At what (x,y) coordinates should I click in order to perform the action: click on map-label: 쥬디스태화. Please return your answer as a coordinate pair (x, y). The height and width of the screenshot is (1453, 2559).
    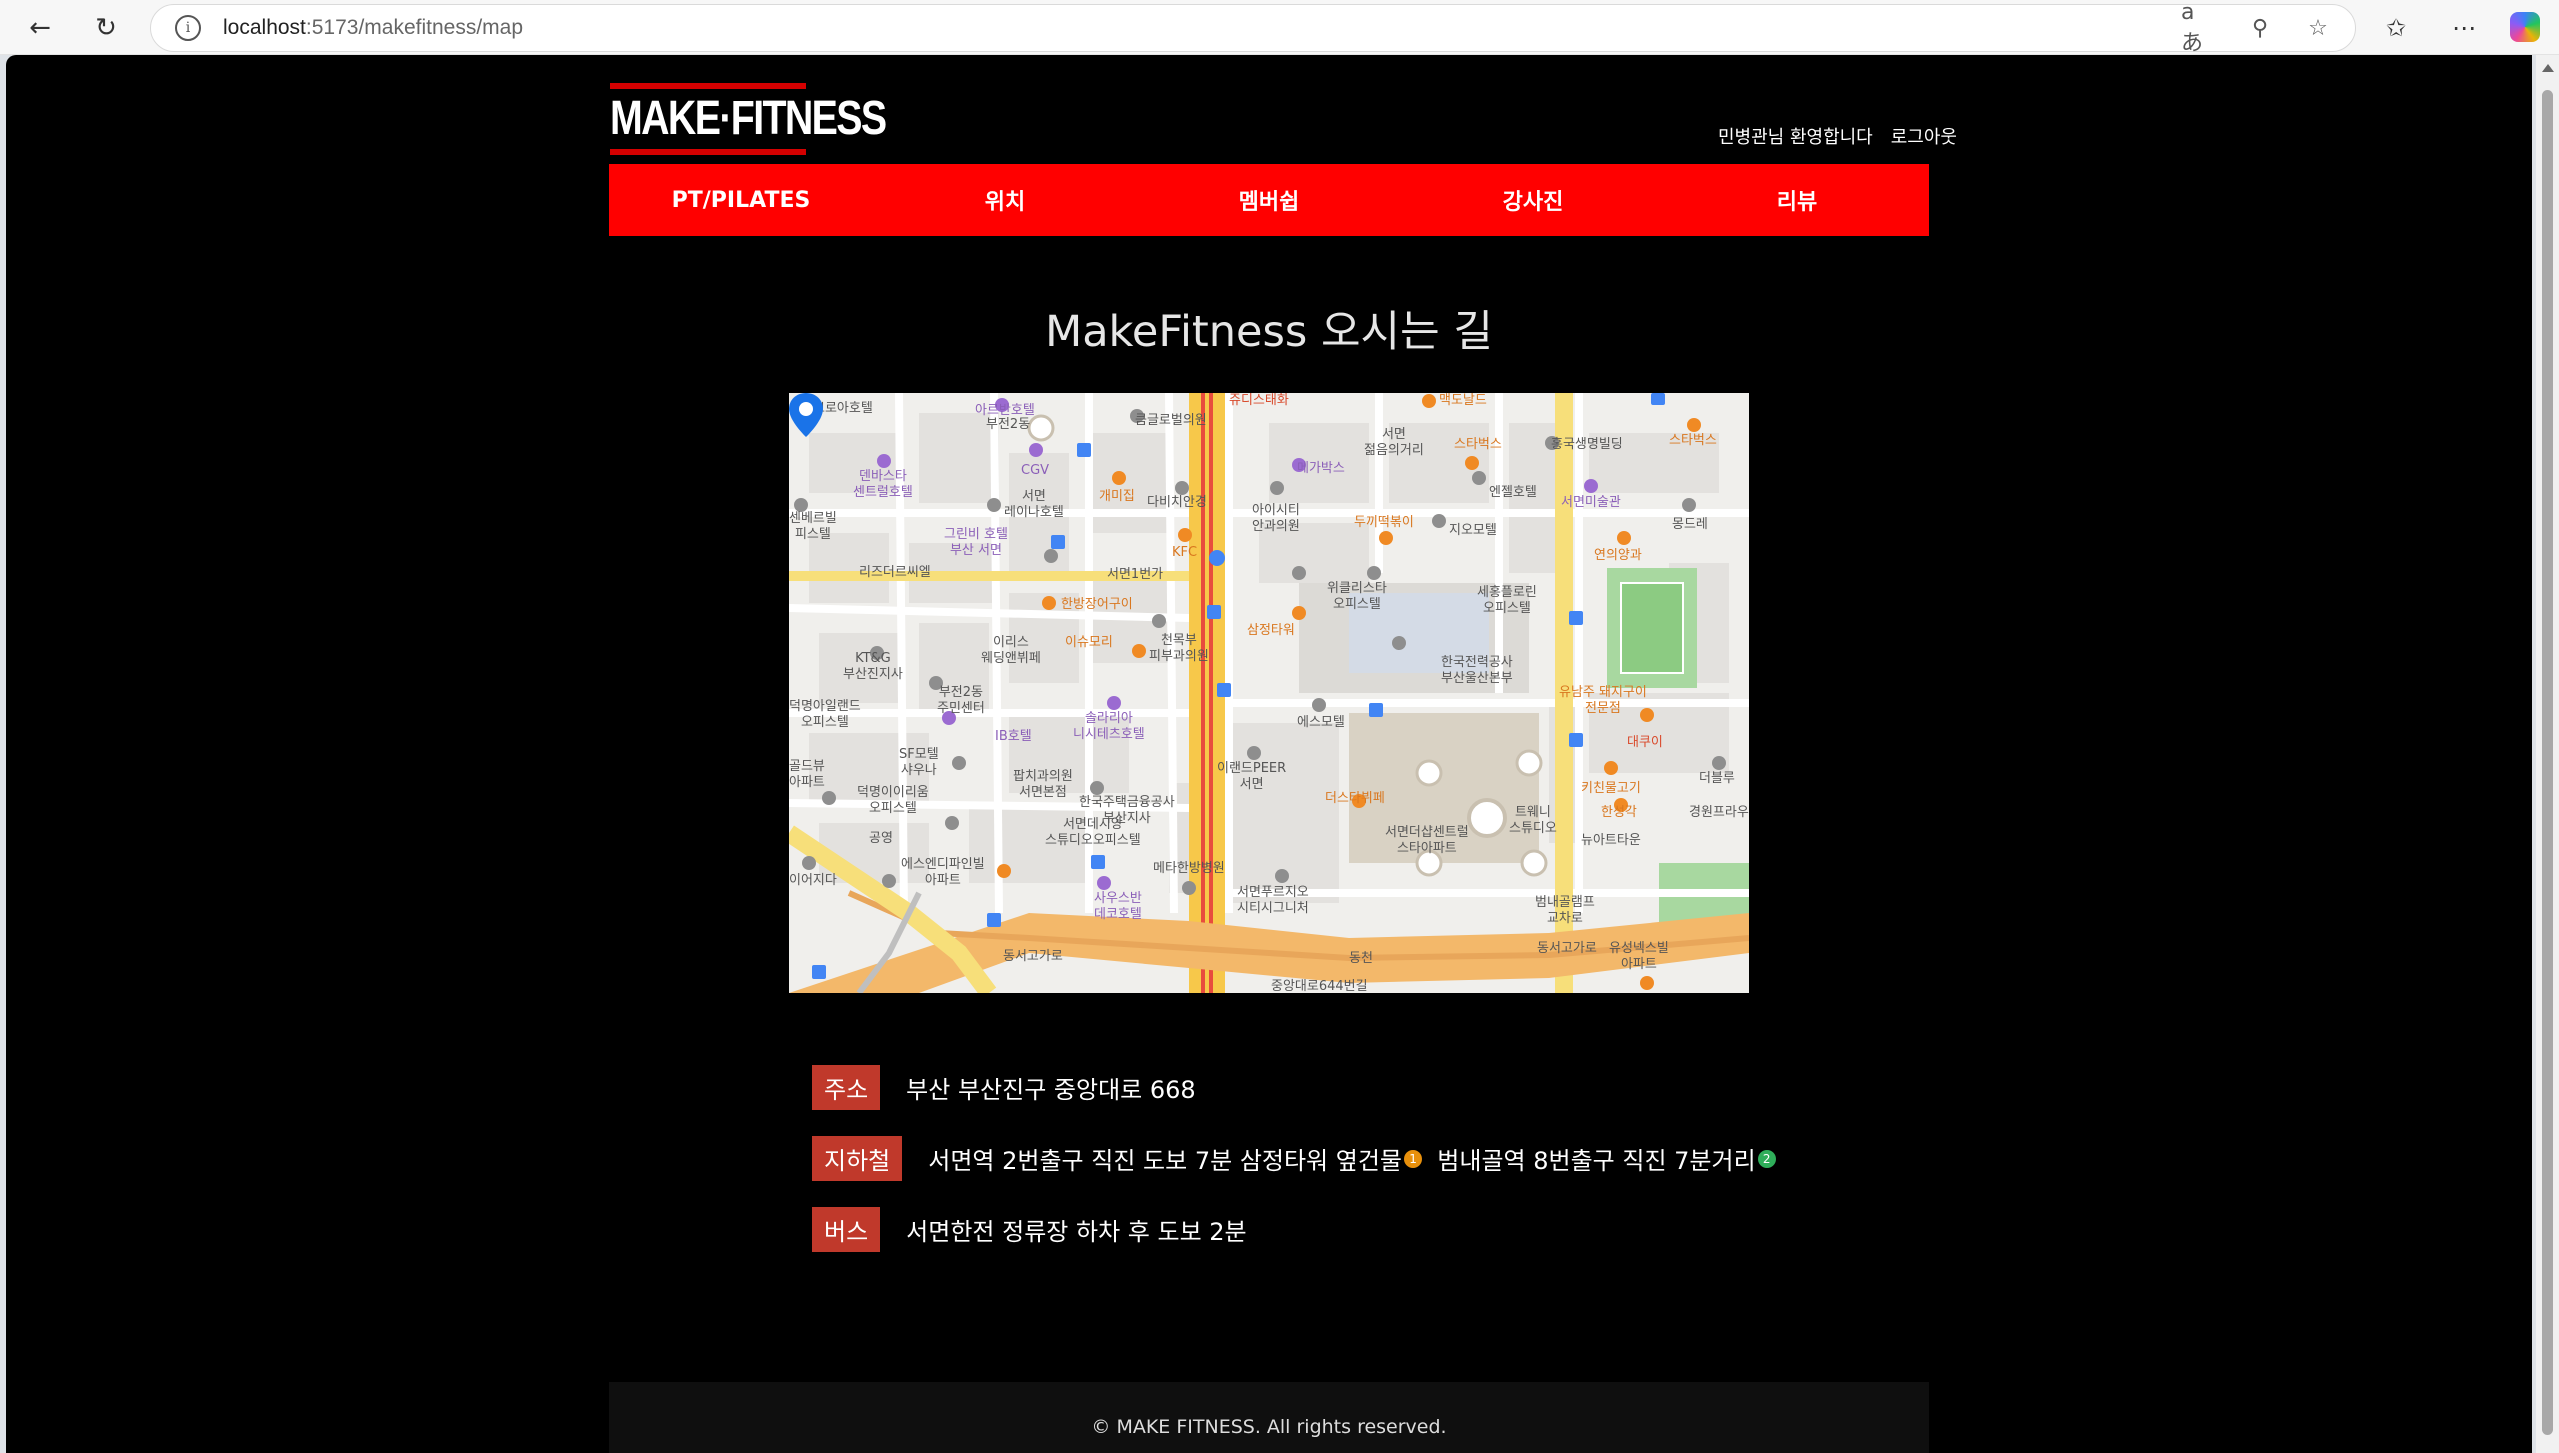
    Looking at the image, I should click on (1259, 400).